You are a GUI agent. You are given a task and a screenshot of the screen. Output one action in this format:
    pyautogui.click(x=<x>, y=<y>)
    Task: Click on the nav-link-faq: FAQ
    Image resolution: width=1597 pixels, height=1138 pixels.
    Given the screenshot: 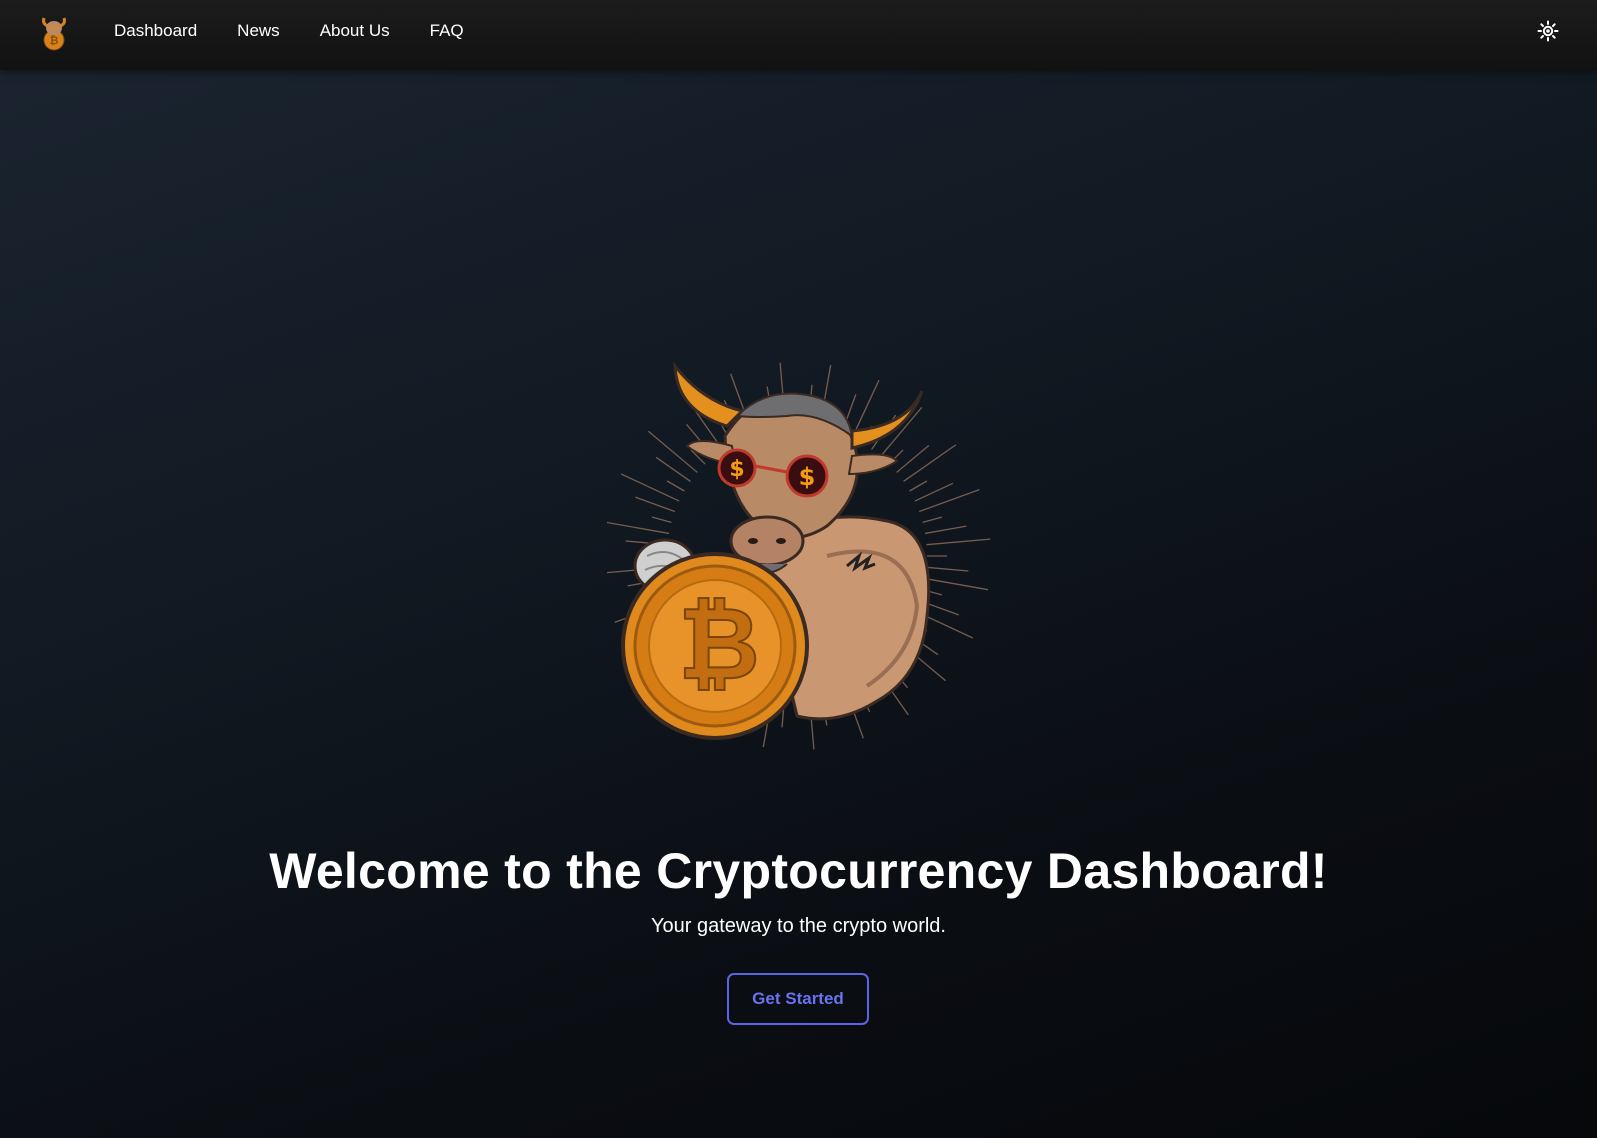 What is the action you would take?
    pyautogui.click(x=447, y=31)
    